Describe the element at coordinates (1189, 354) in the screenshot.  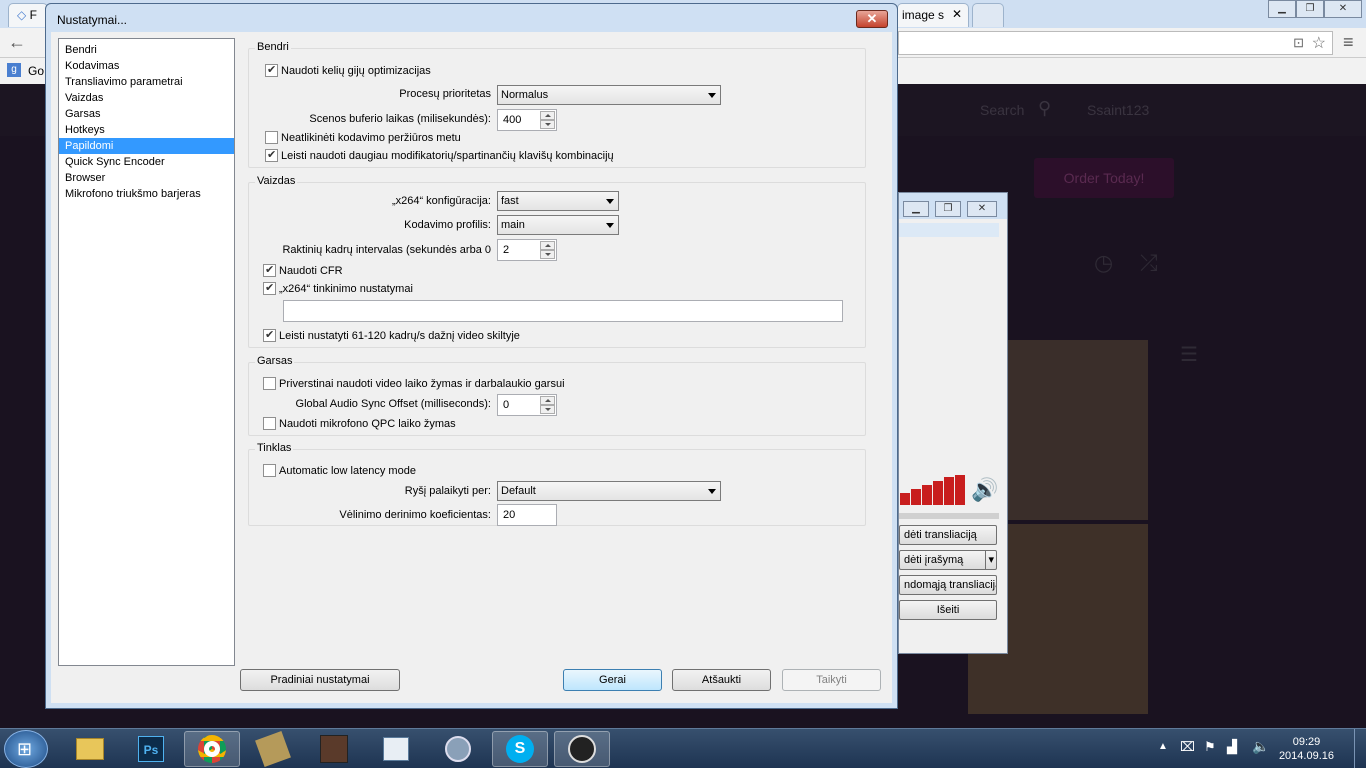
I see `list-icon: ☰` at that location.